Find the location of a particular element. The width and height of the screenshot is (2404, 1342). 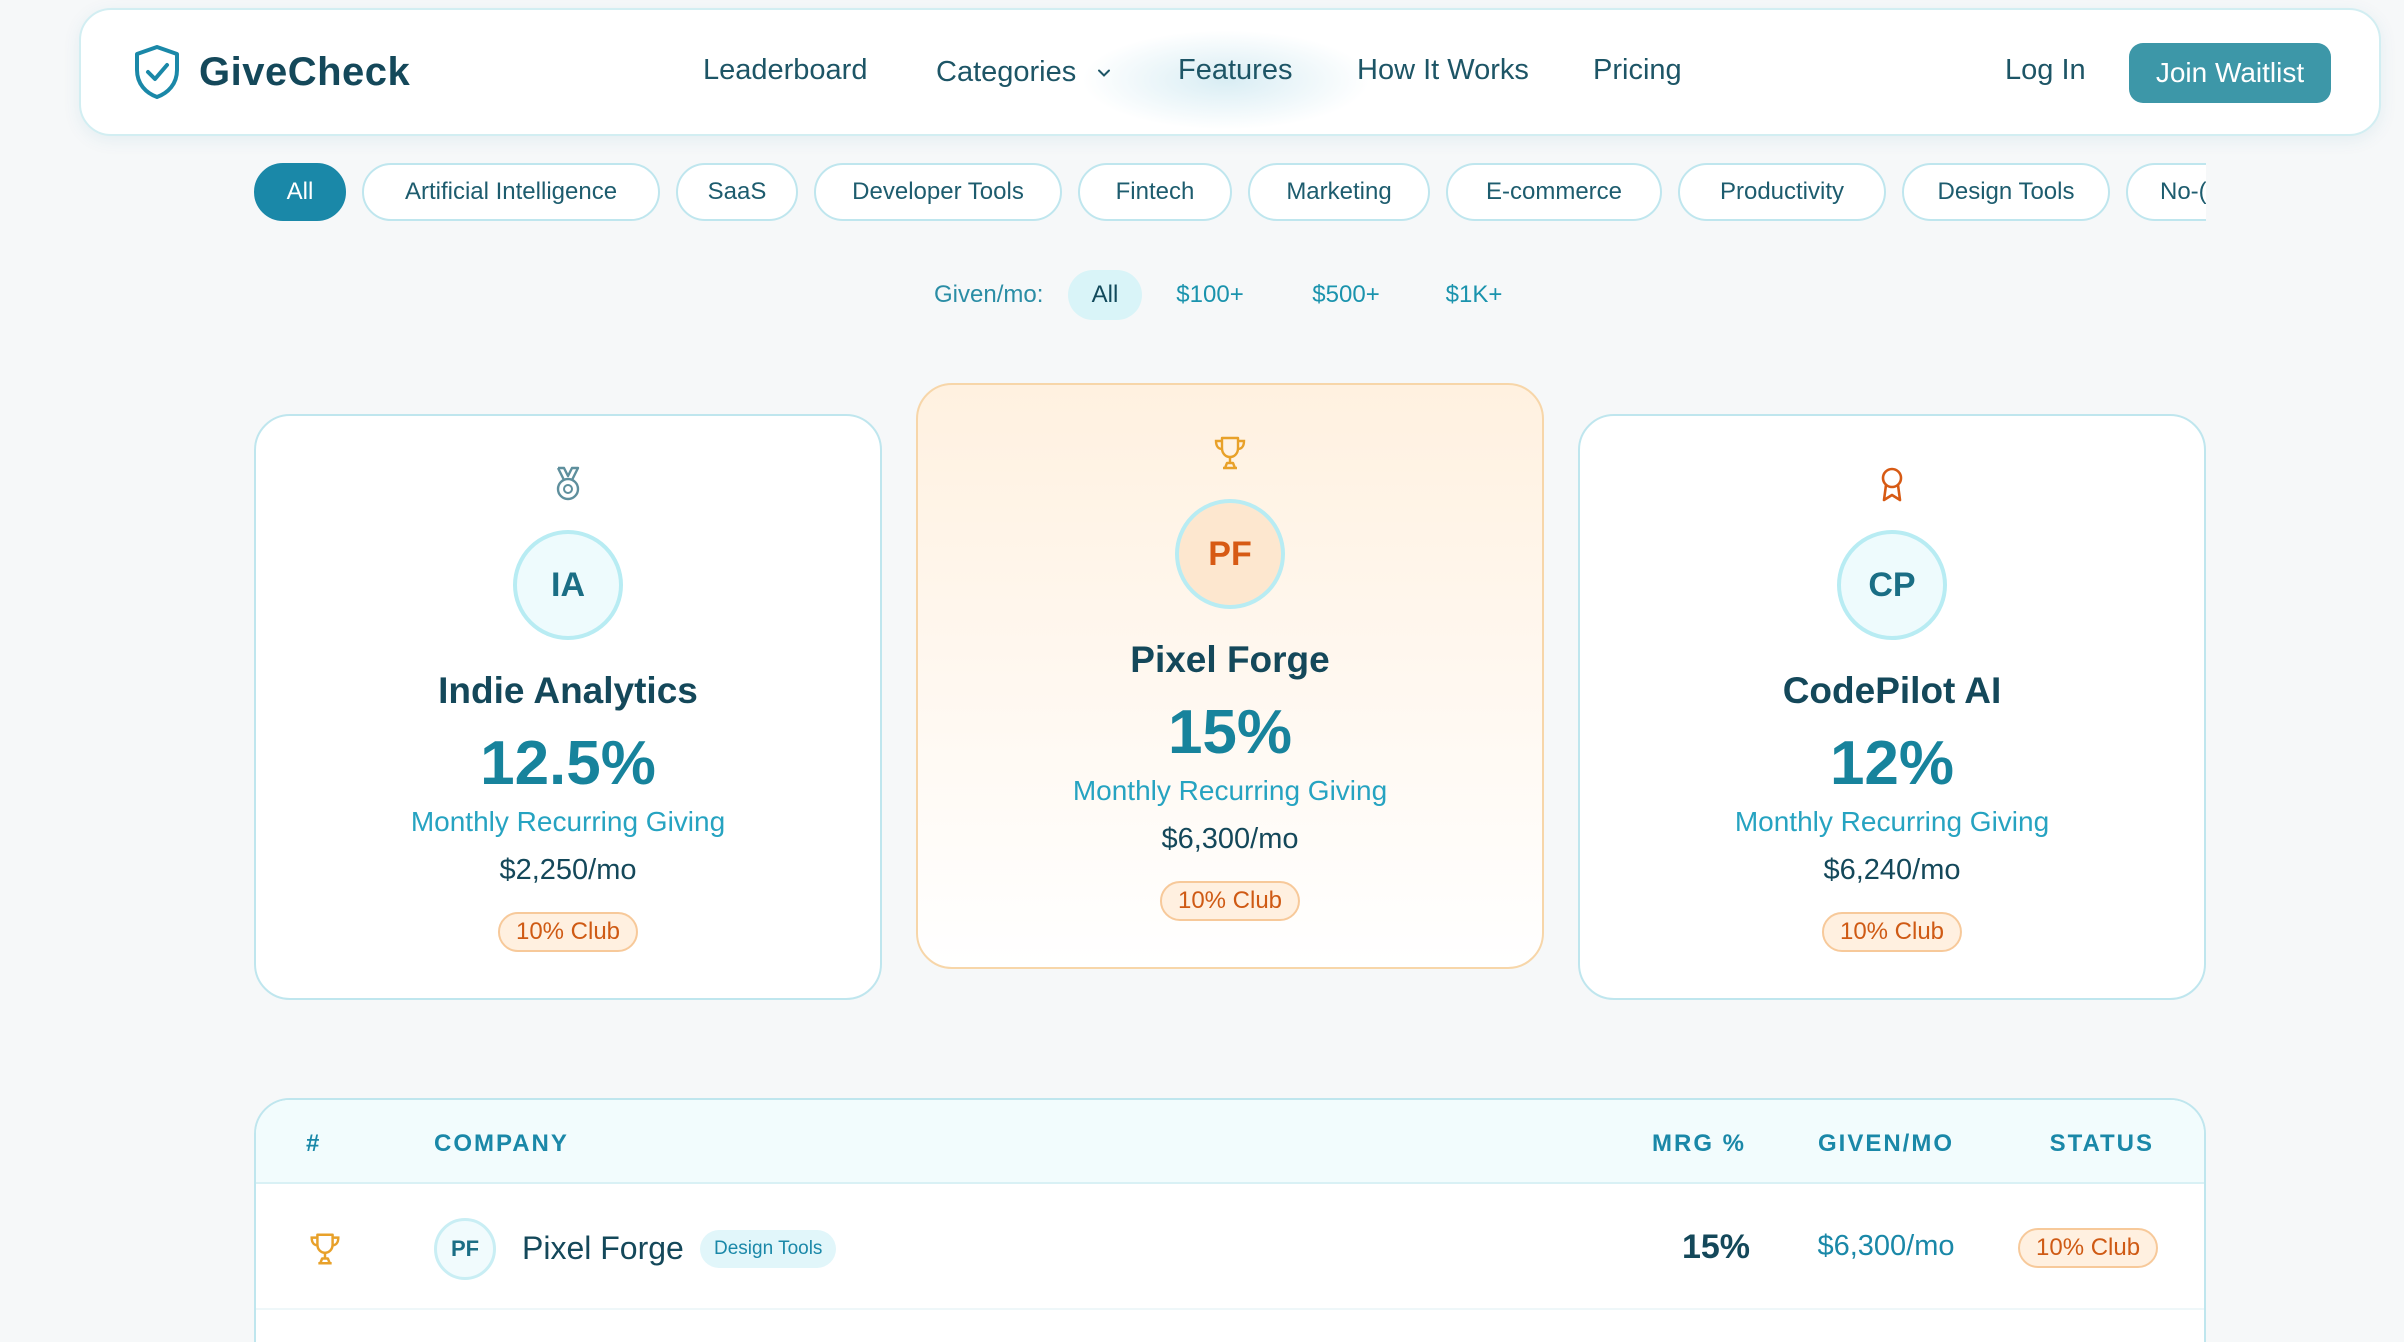

nav-link-categories-label: Categories is located at coordinates (1006, 72).